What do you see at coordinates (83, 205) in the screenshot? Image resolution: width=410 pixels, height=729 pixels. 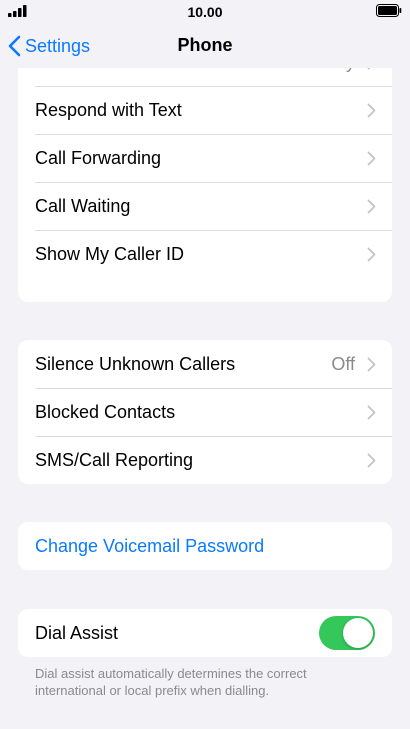 I see `row-label: Call Waiting` at bounding box center [83, 205].